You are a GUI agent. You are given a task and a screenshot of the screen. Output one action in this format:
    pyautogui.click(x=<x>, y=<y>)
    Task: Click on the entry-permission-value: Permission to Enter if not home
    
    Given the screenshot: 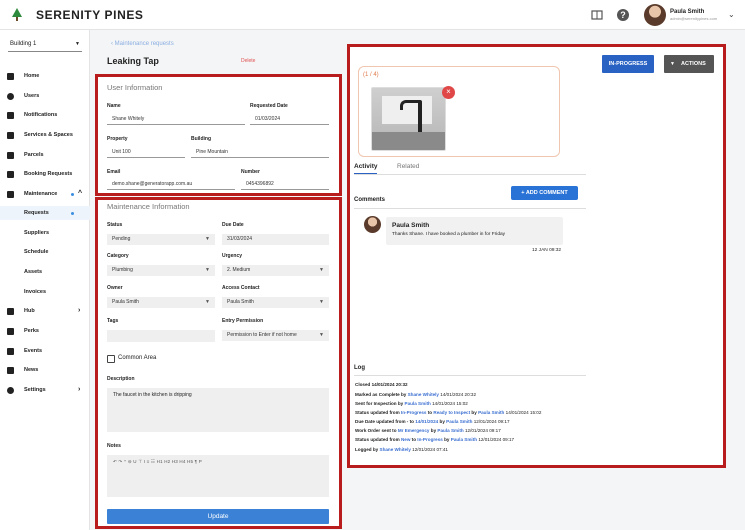 What is the action you would take?
    pyautogui.click(x=262, y=335)
    